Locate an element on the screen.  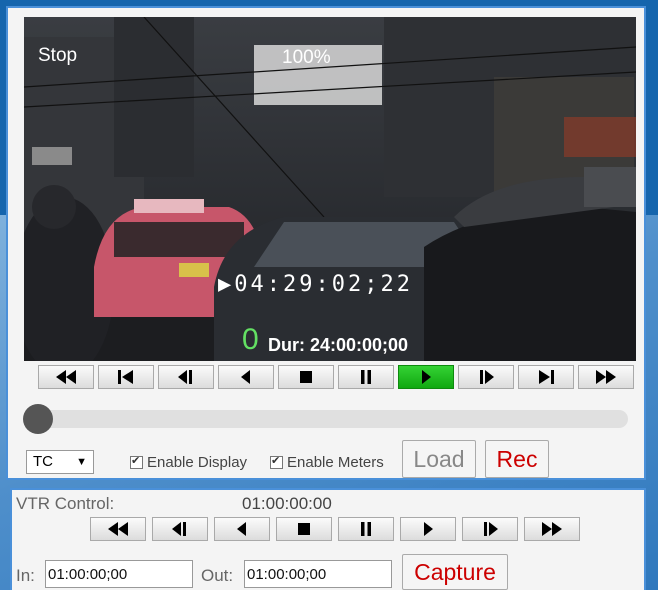
reverse-play-button is located at coordinates (246, 377).